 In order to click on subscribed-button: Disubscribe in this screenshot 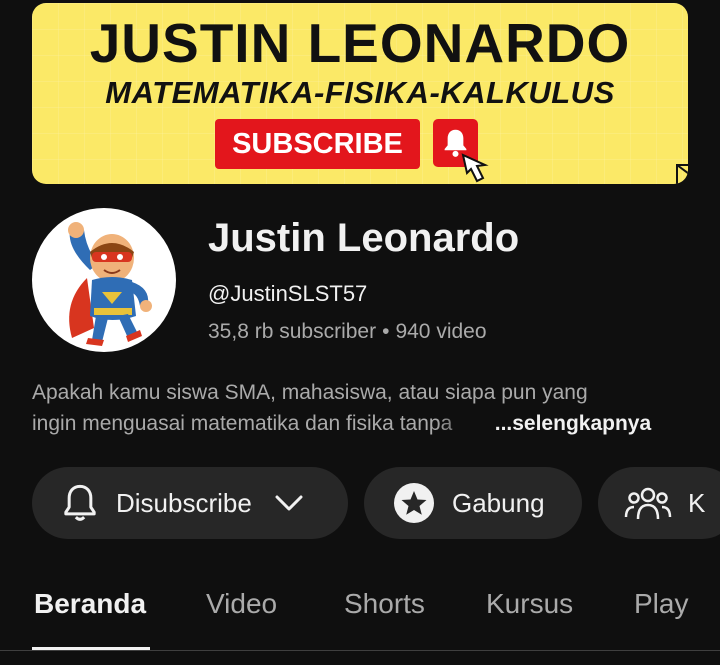, I will do `click(190, 503)`.